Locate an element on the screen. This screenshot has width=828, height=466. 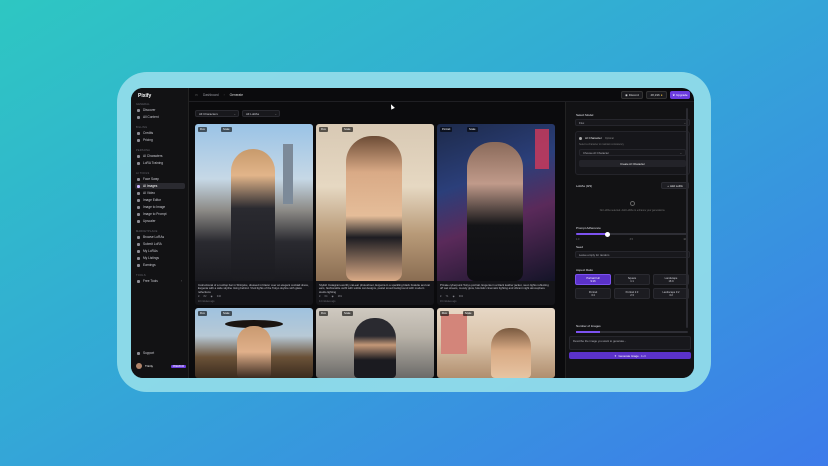
sidebar-item-all-content: All Content is located at coordinates (160, 117).